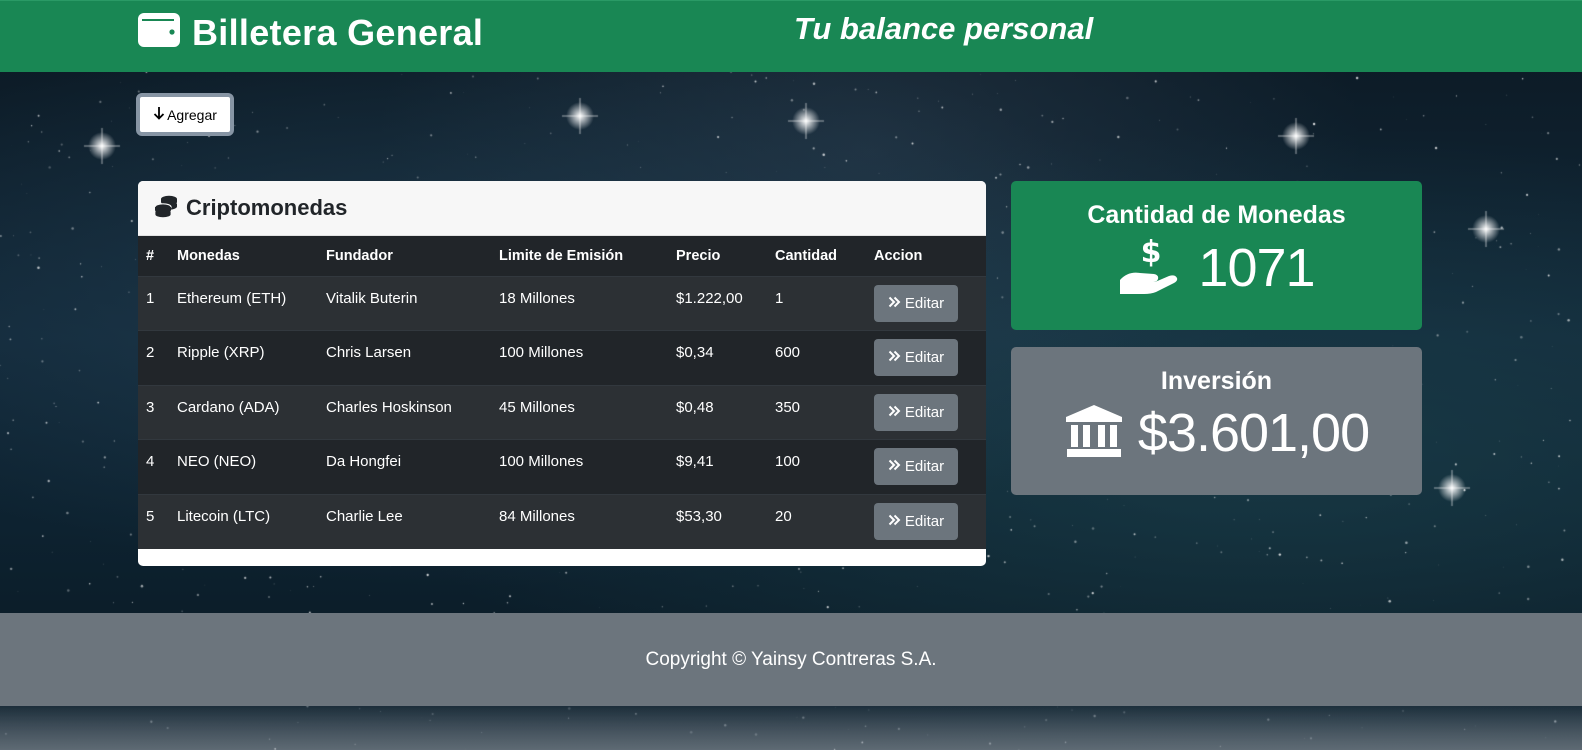 This screenshot has height=750, width=1582. I want to click on top-navbar: Billetera General Tu balance personal, so click(791, 36).